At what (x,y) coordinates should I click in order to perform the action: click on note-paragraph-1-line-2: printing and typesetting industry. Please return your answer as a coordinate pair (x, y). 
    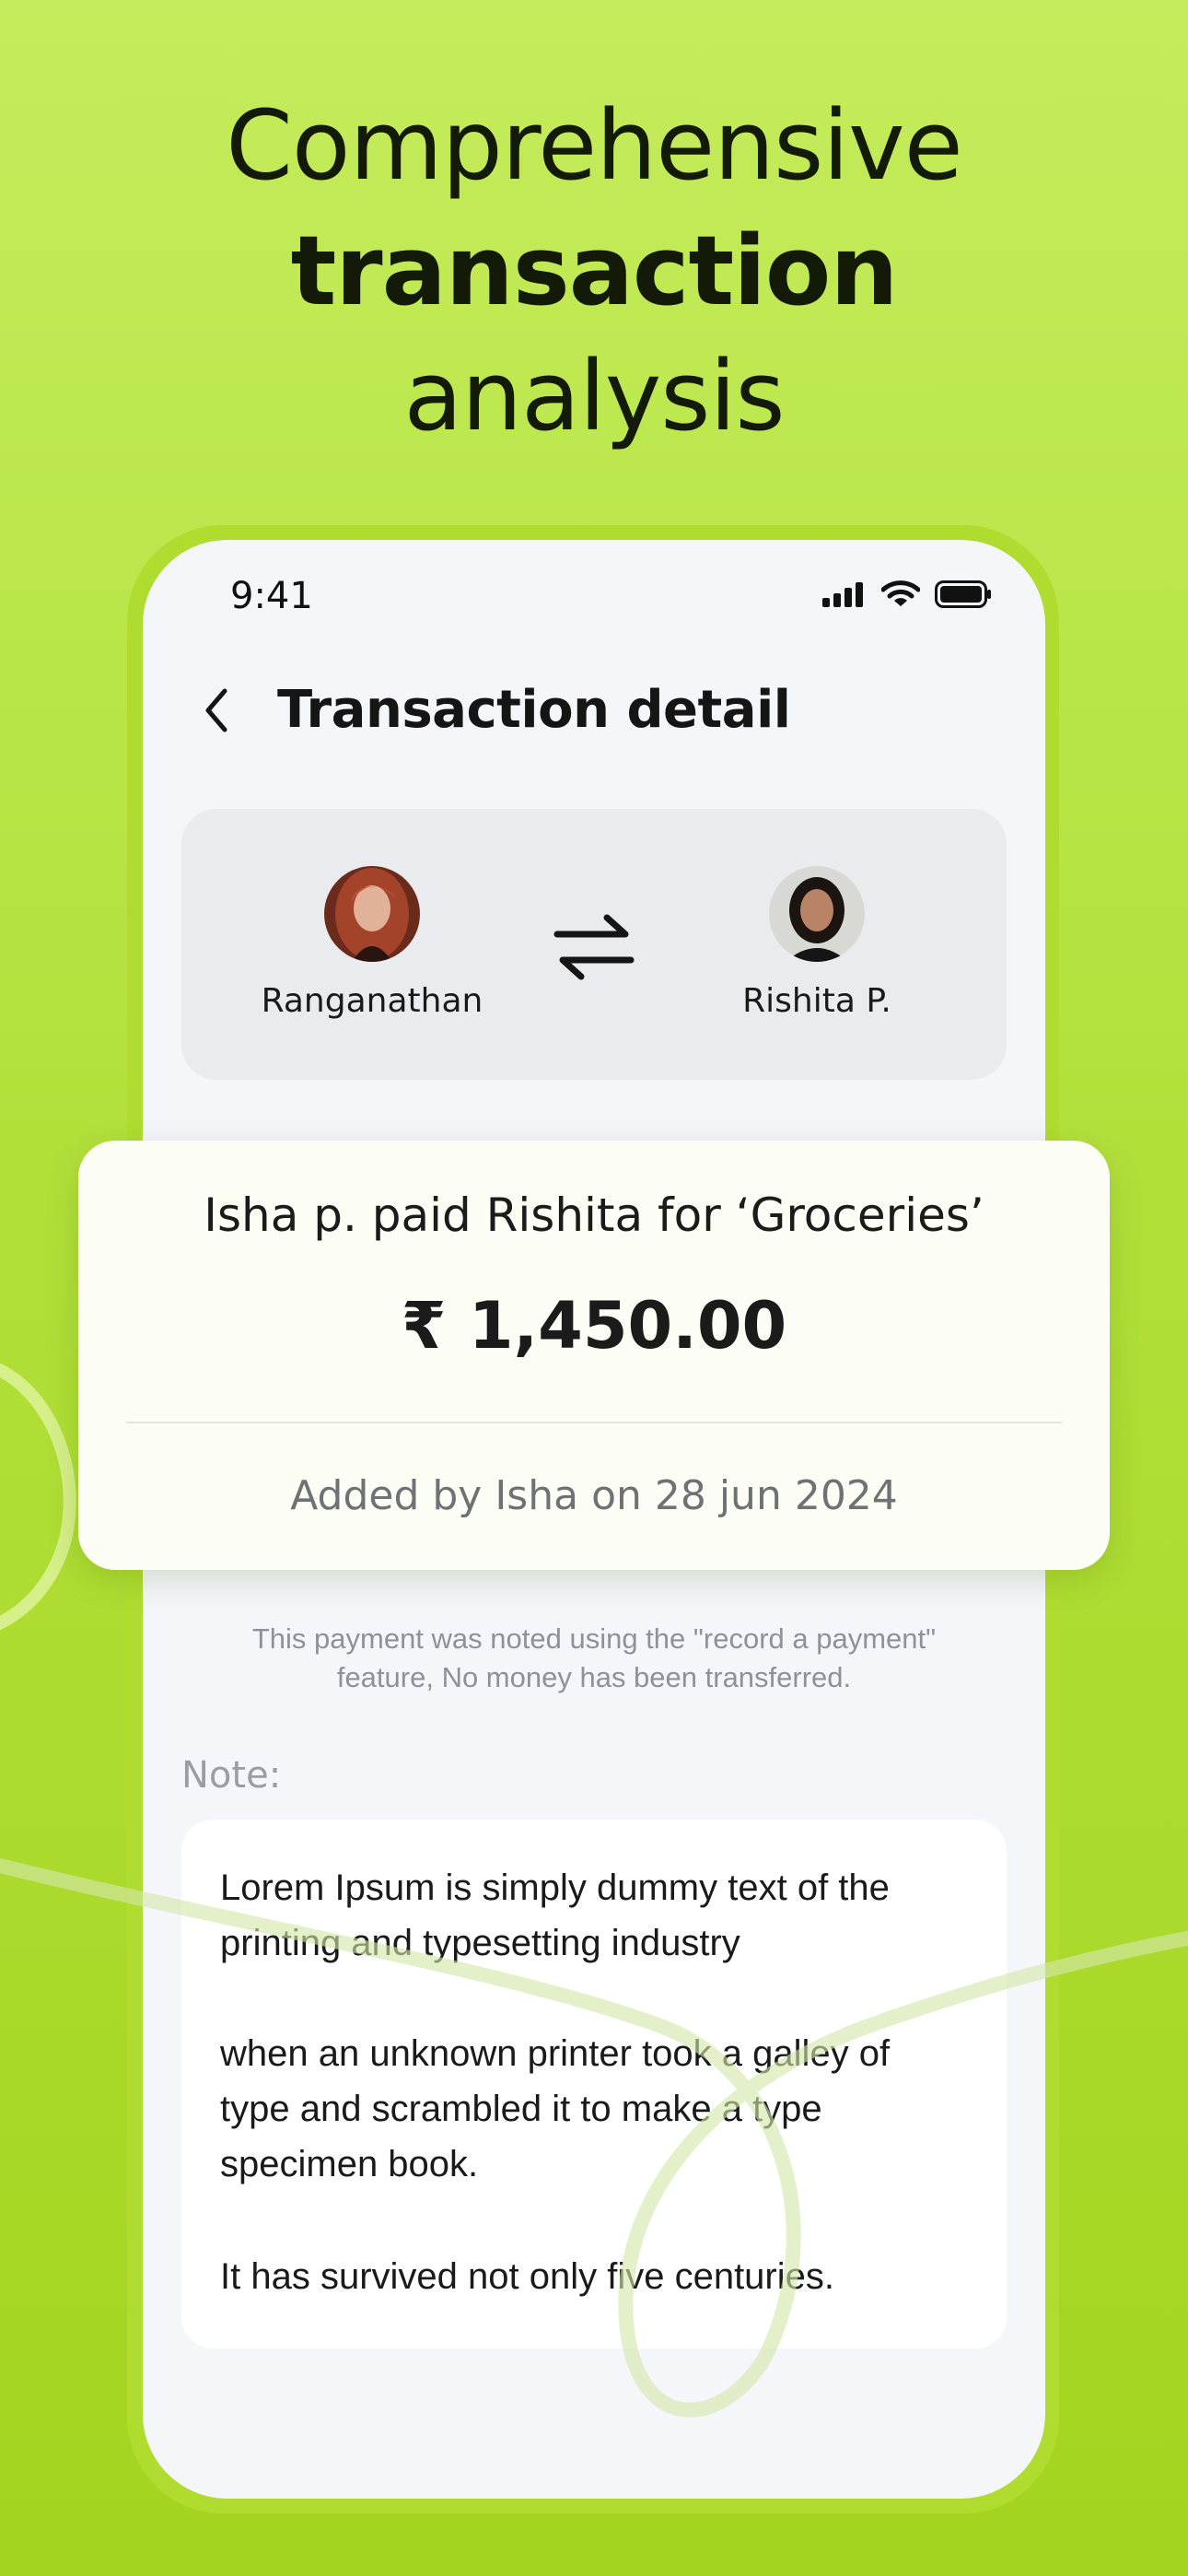
    Looking at the image, I should click on (480, 1943).